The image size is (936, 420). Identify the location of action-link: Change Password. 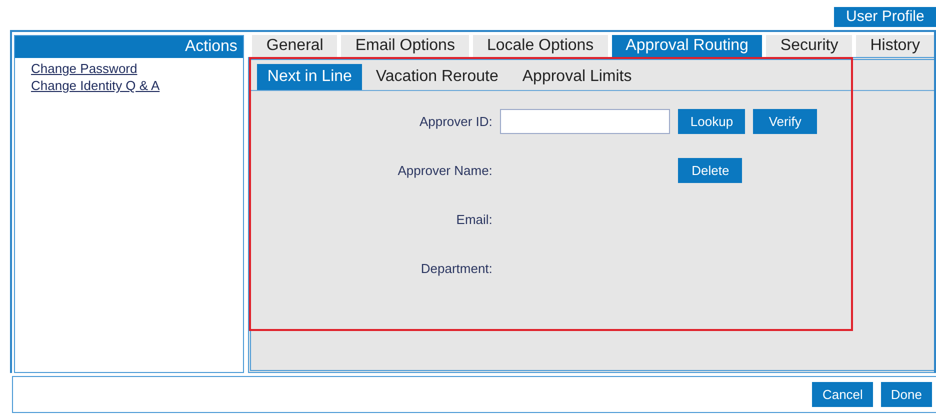
(84, 68).